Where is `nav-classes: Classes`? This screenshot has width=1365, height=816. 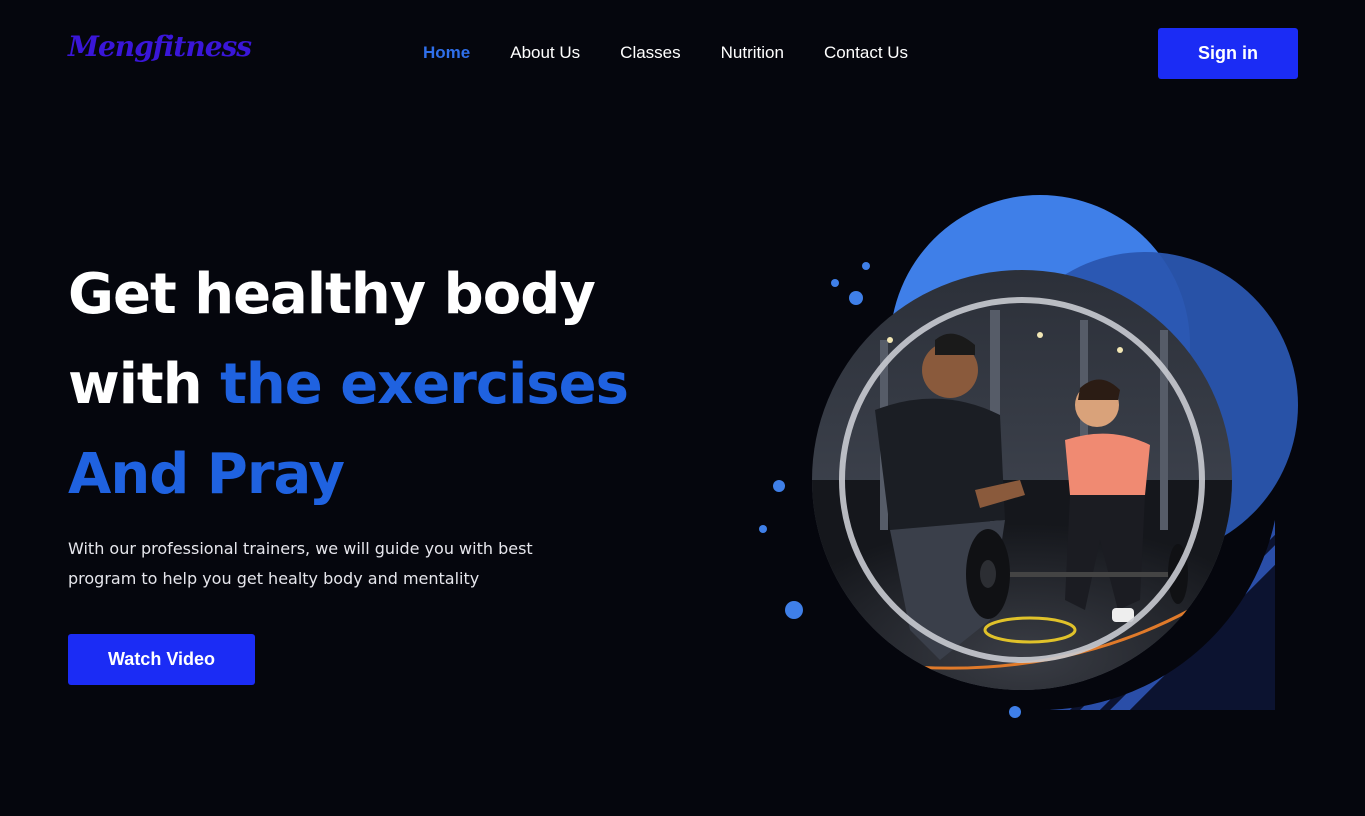 nav-classes: Classes is located at coordinates (650, 53).